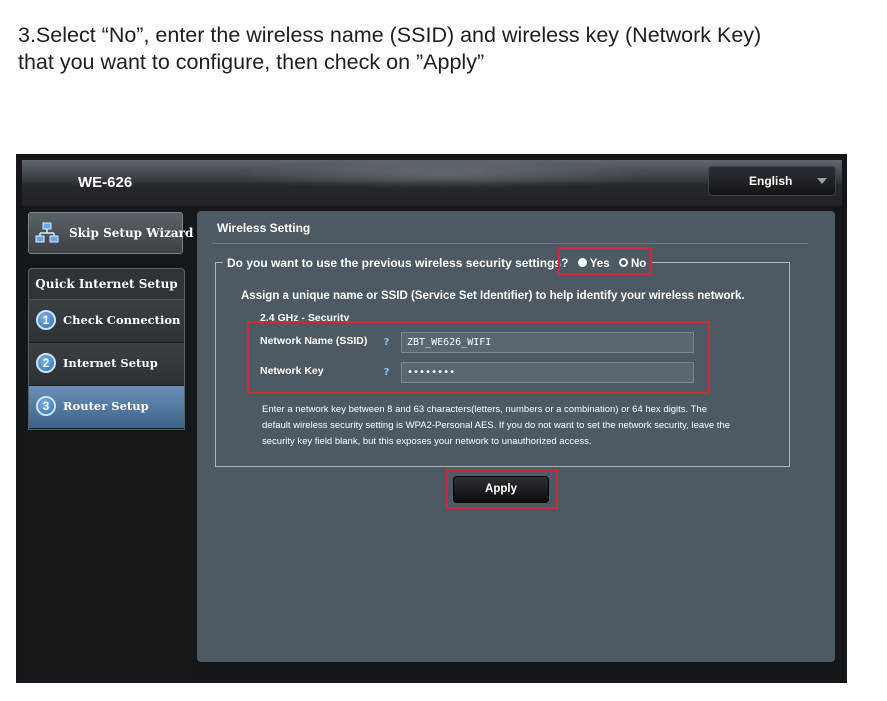 This screenshot has height=701, width=887. What do you see at coordinates (46, 406) in the screenshot?
I see `step-number-icon: 3` at bounding box center [46, 406].